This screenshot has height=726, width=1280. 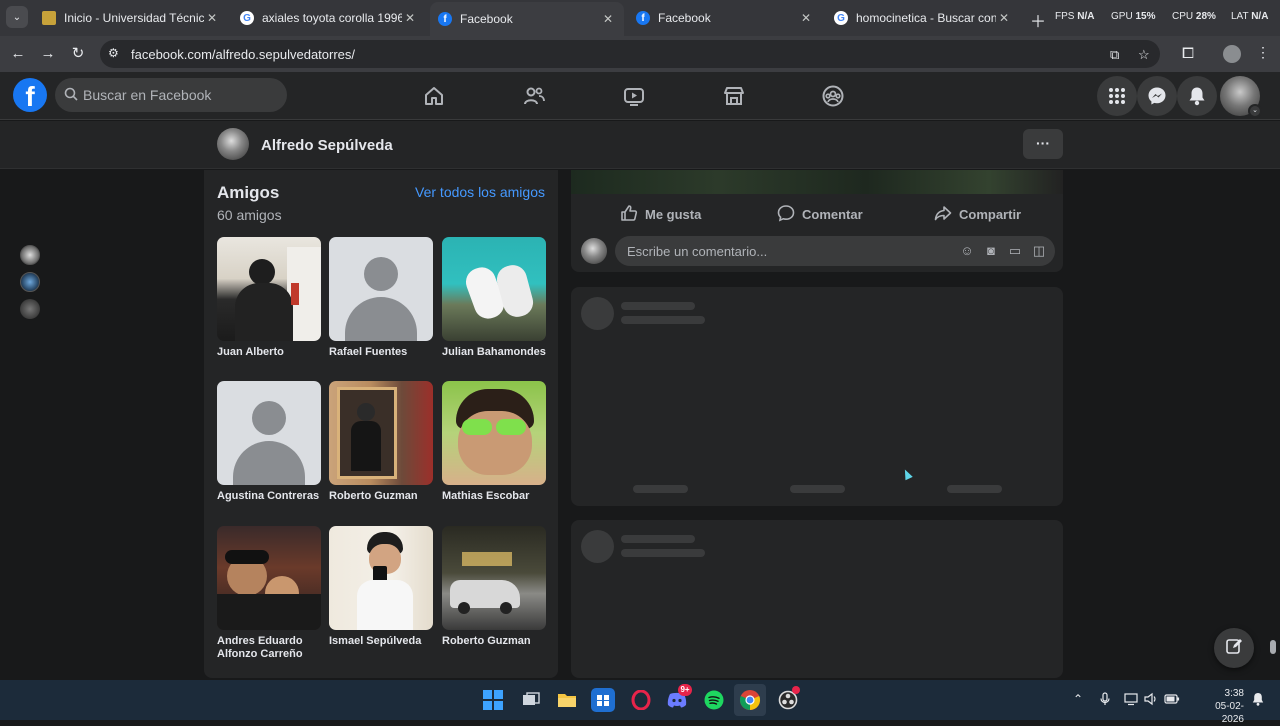 What do you see at coordinates (269, 352) in the screenshot?
I see `friend-name: Juan Alberto` at bounding box center [269, 352].